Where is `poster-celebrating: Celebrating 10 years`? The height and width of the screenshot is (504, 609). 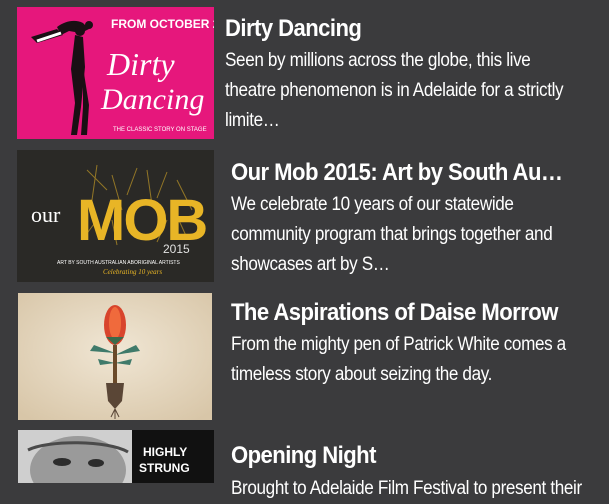 poster-celebrating: Celebrating 10 years is located at coordinates (132, 272).